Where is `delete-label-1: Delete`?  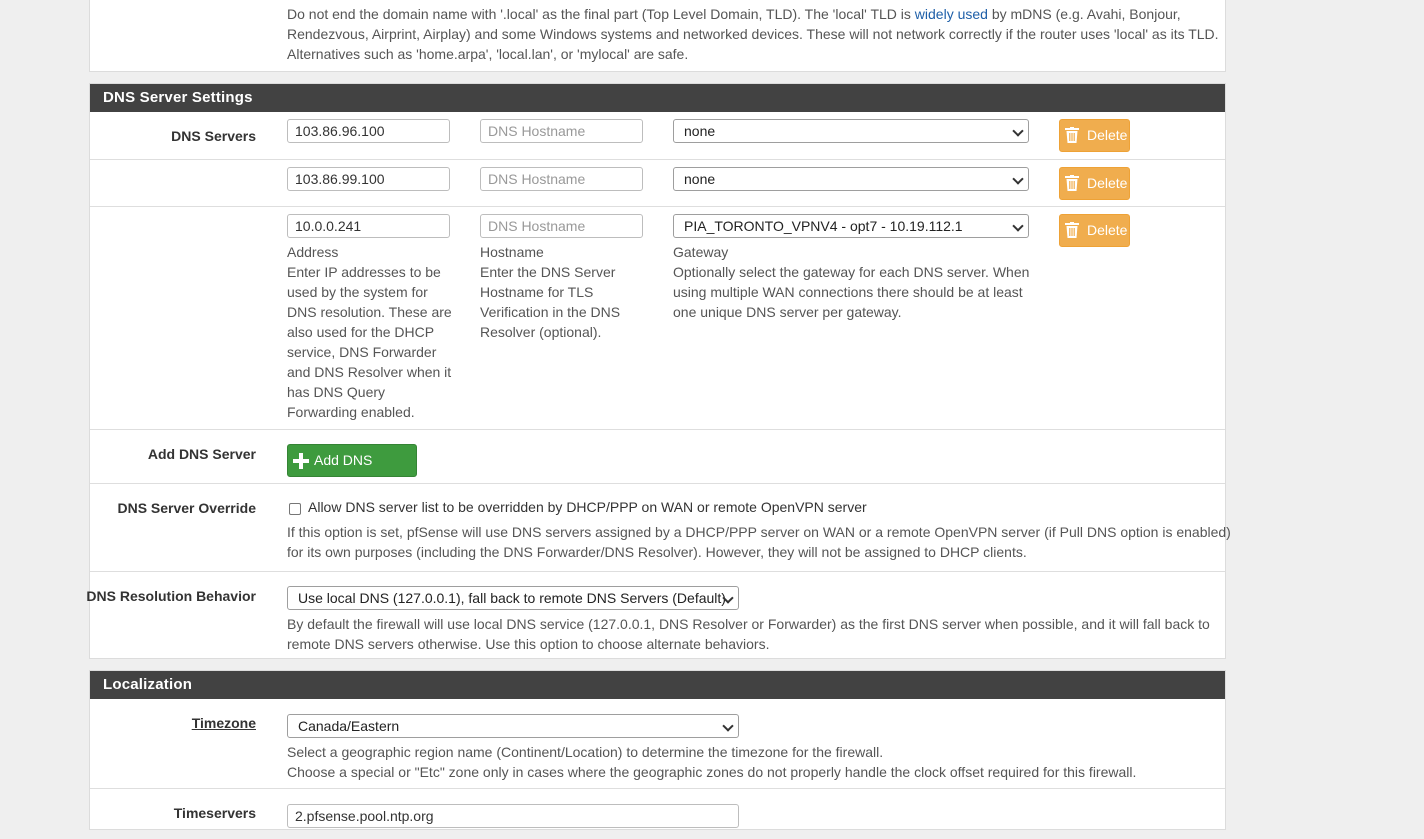 delete-label-1: Delete is located at coordinates (1107, 135).